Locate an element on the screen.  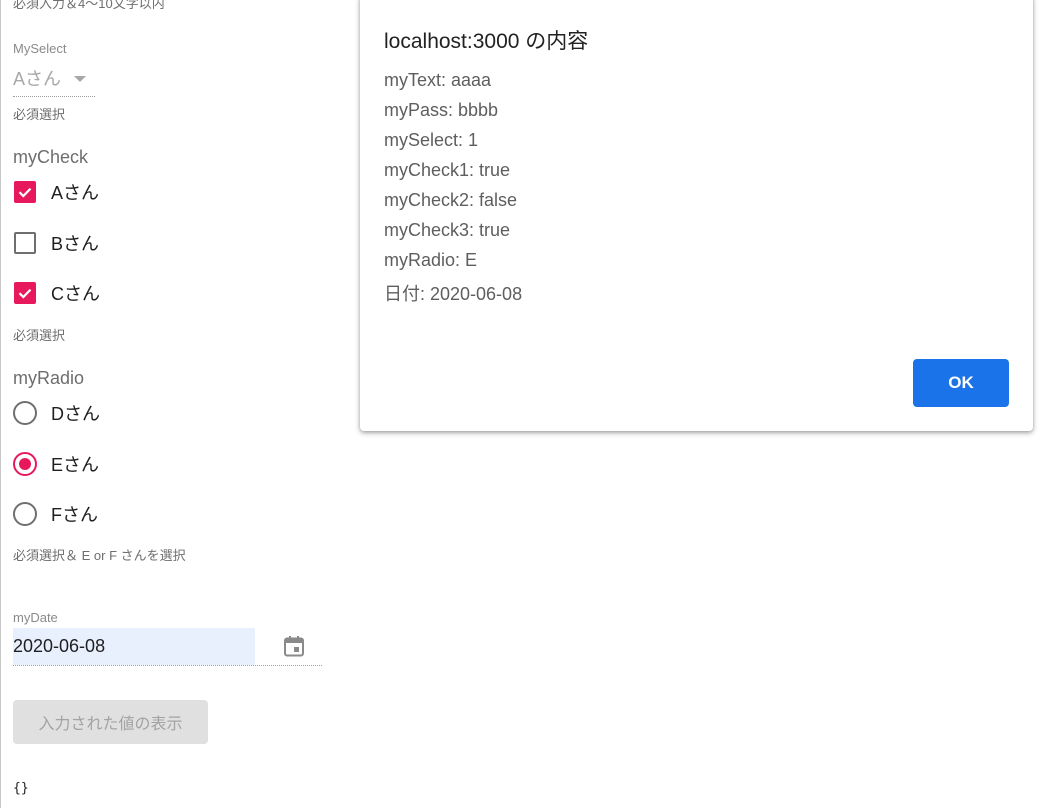
checkbox-c: Cさん is located at coordinates (57, 293).